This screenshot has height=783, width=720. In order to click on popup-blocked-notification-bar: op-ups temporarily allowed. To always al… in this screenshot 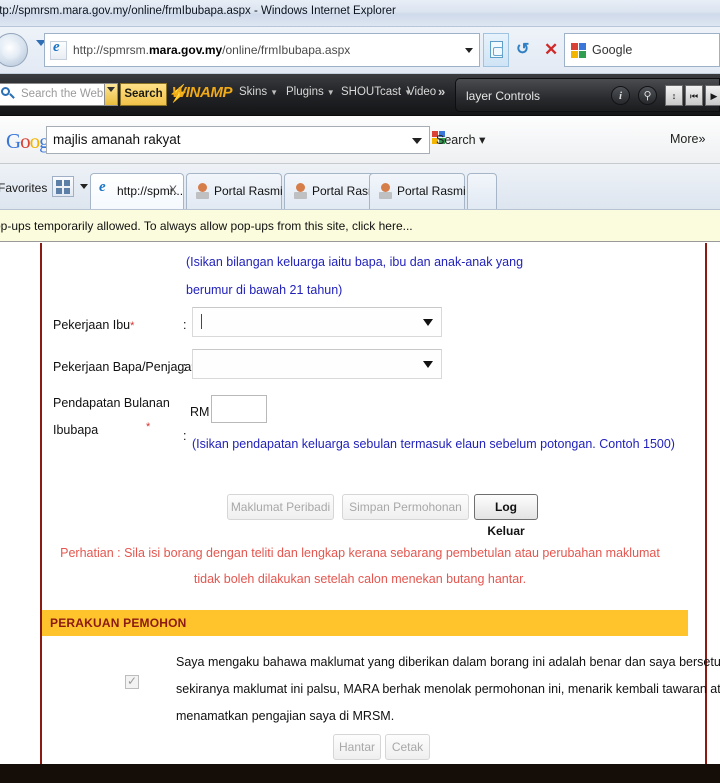, I will do `click(360, 226)`.